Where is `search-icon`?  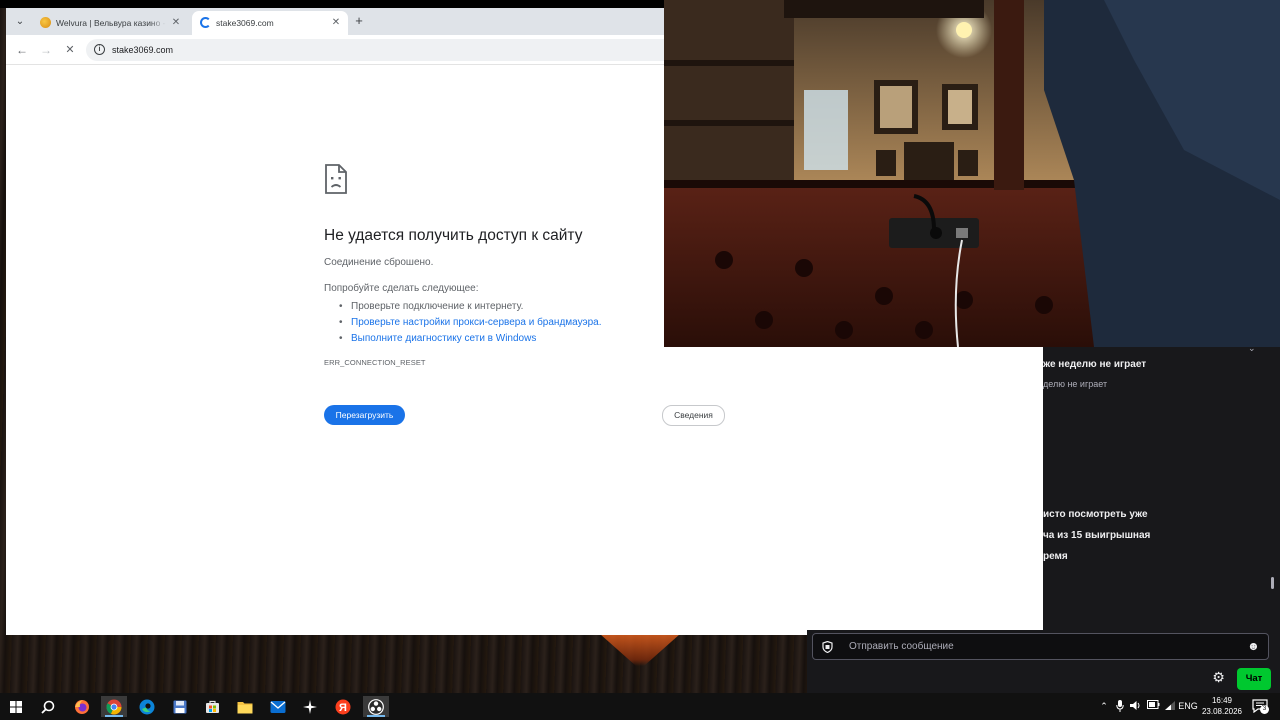
search-icon is located at coordinates (48, 706).